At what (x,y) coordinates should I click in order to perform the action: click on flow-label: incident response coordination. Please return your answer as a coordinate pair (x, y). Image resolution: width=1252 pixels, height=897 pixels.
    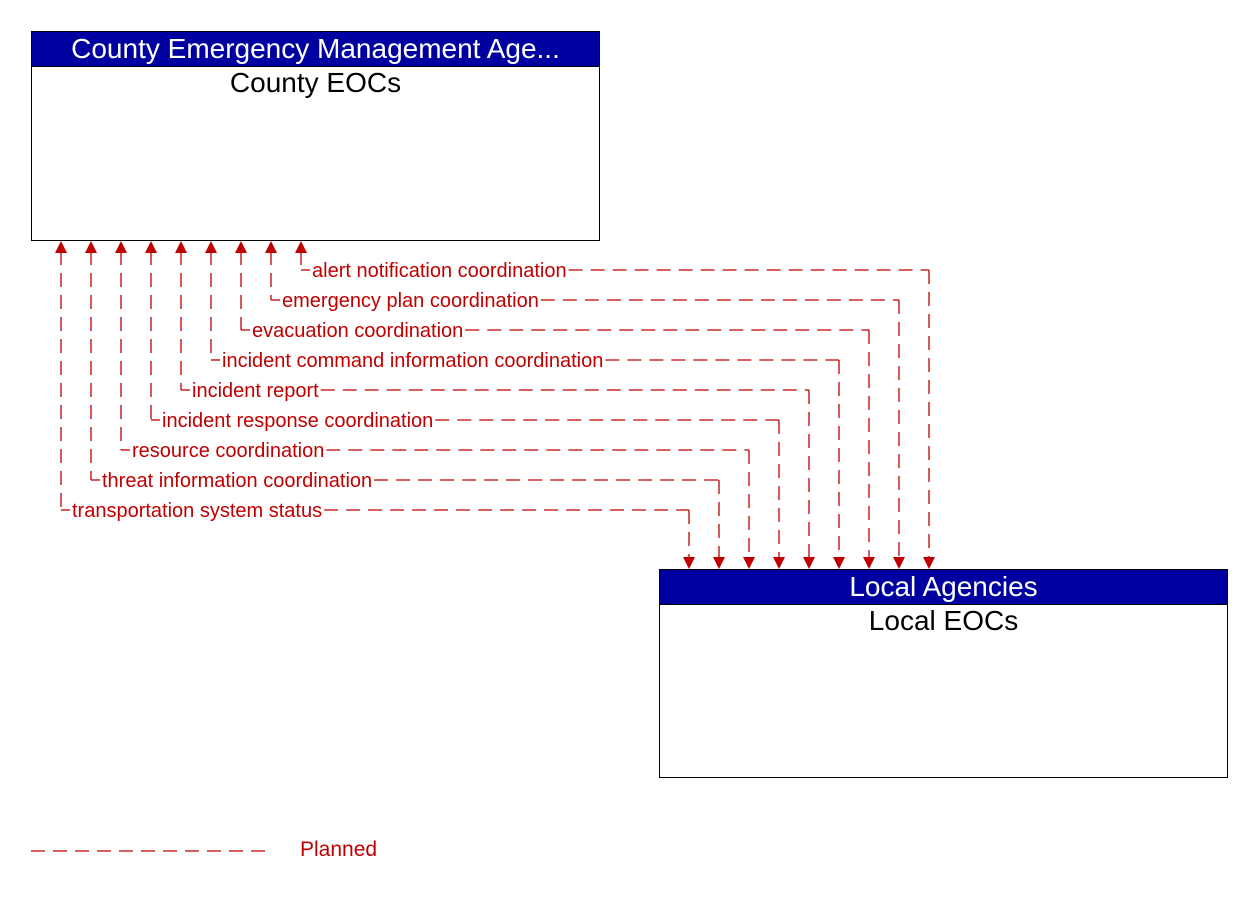
    Looking at the image, I should click on (297, 421).